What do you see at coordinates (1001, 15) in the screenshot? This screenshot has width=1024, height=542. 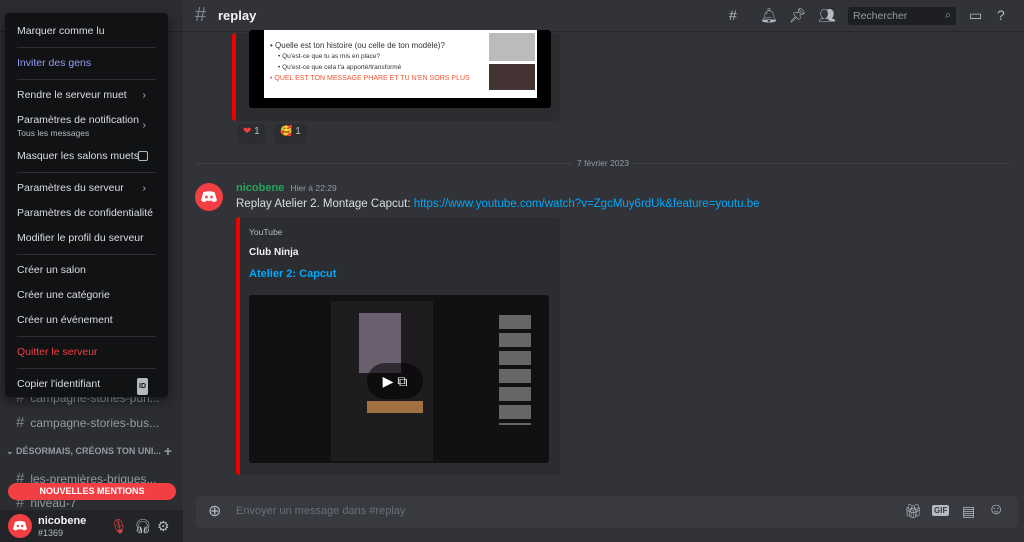 I see `help-icon: ?` at bounding box center [1001, 15].